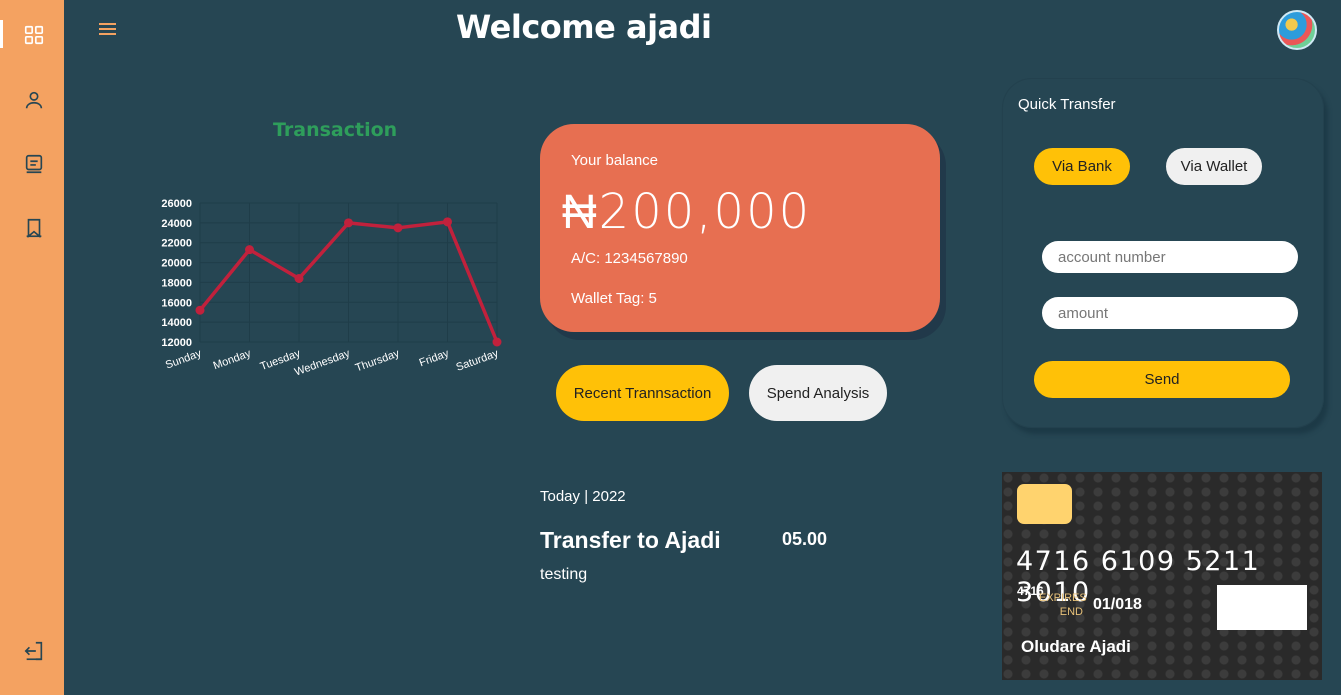 This screenshot has height=695, width=1341. Describe the element at coordinates (614, 298) in the screenshot. I see `wallet-tag-text: Wallet Tag: 5` at that location.